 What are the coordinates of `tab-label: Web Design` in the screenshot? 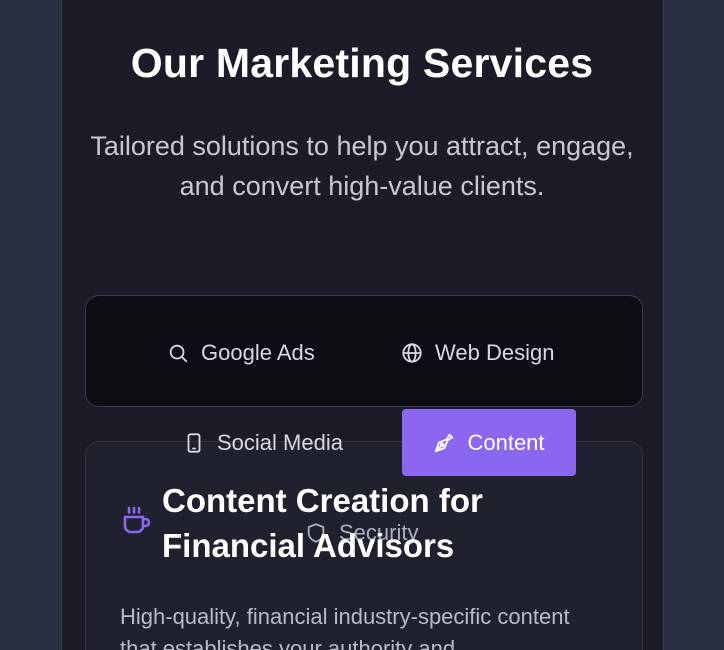 It's located at (495, 352).